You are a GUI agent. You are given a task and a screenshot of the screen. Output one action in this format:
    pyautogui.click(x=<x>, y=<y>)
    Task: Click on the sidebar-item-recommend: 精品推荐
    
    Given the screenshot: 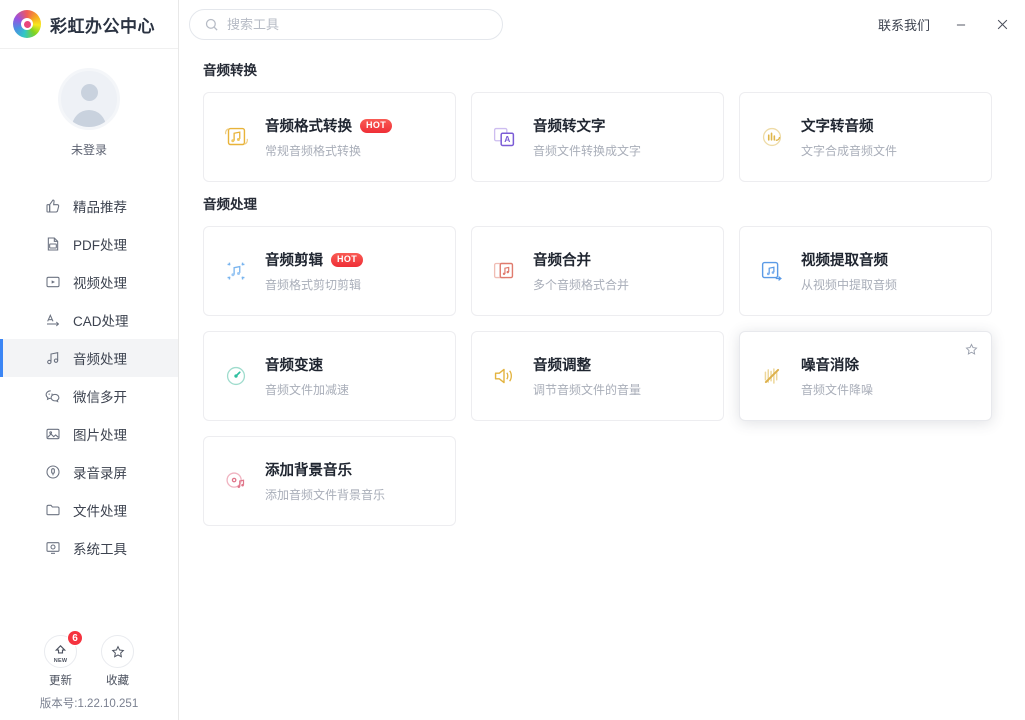 What is the action you would take?
    pyautogui.click(x=89, y=206)
    